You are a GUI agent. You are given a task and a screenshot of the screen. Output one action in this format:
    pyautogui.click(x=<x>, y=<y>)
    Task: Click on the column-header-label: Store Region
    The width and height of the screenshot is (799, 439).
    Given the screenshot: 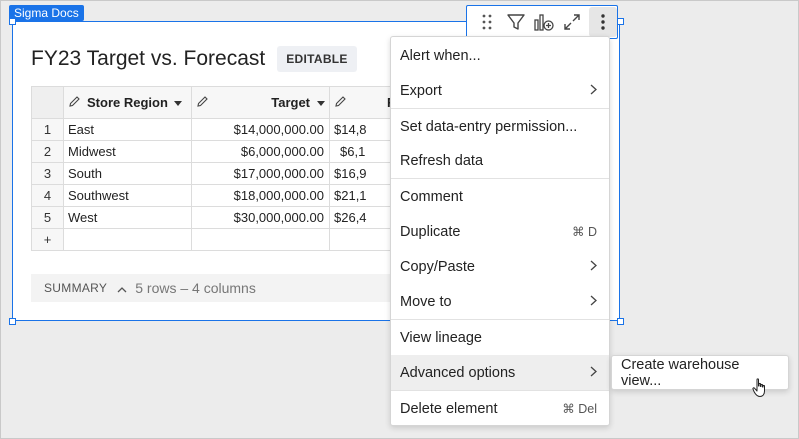 What is the action you would take?
    pyautogui.click(x=127, y=102)
    